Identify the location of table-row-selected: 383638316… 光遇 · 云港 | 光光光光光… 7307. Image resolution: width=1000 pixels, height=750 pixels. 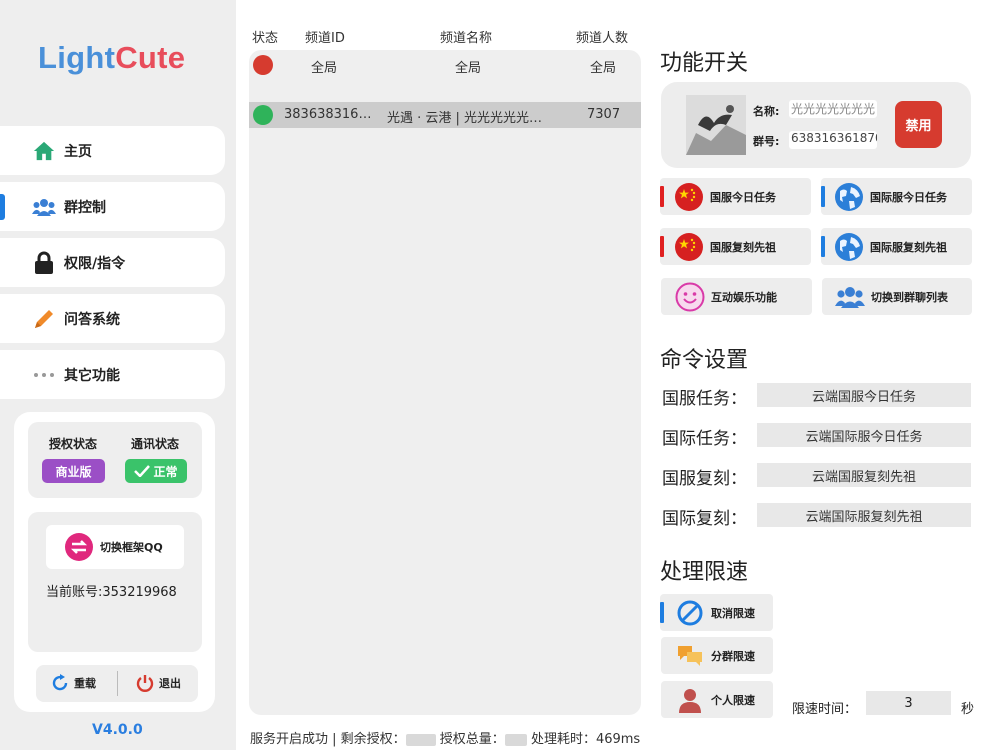
(445, 115).